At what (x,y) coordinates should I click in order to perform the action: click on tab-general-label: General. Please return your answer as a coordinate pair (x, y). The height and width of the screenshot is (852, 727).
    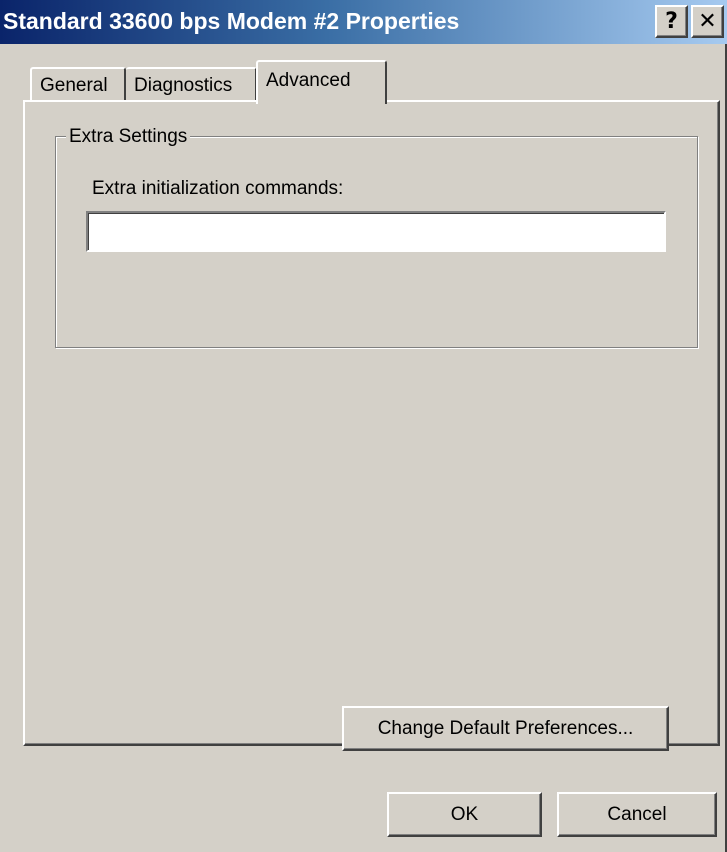
    Looking at the image, I should click on (74, 85).